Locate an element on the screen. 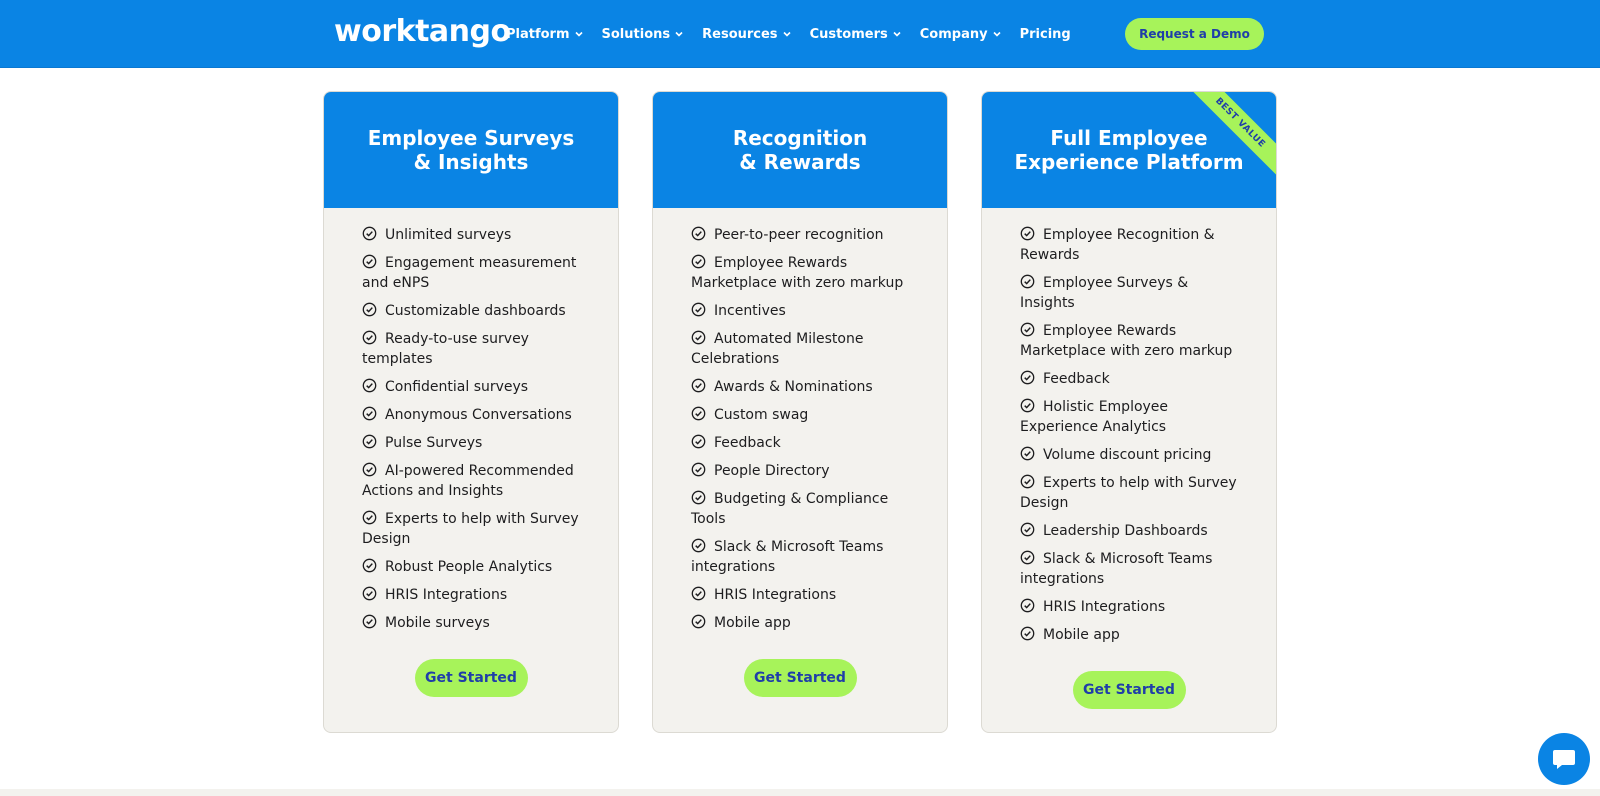  feature-item: Pulse Surveys is located at coordinates (472, 443).